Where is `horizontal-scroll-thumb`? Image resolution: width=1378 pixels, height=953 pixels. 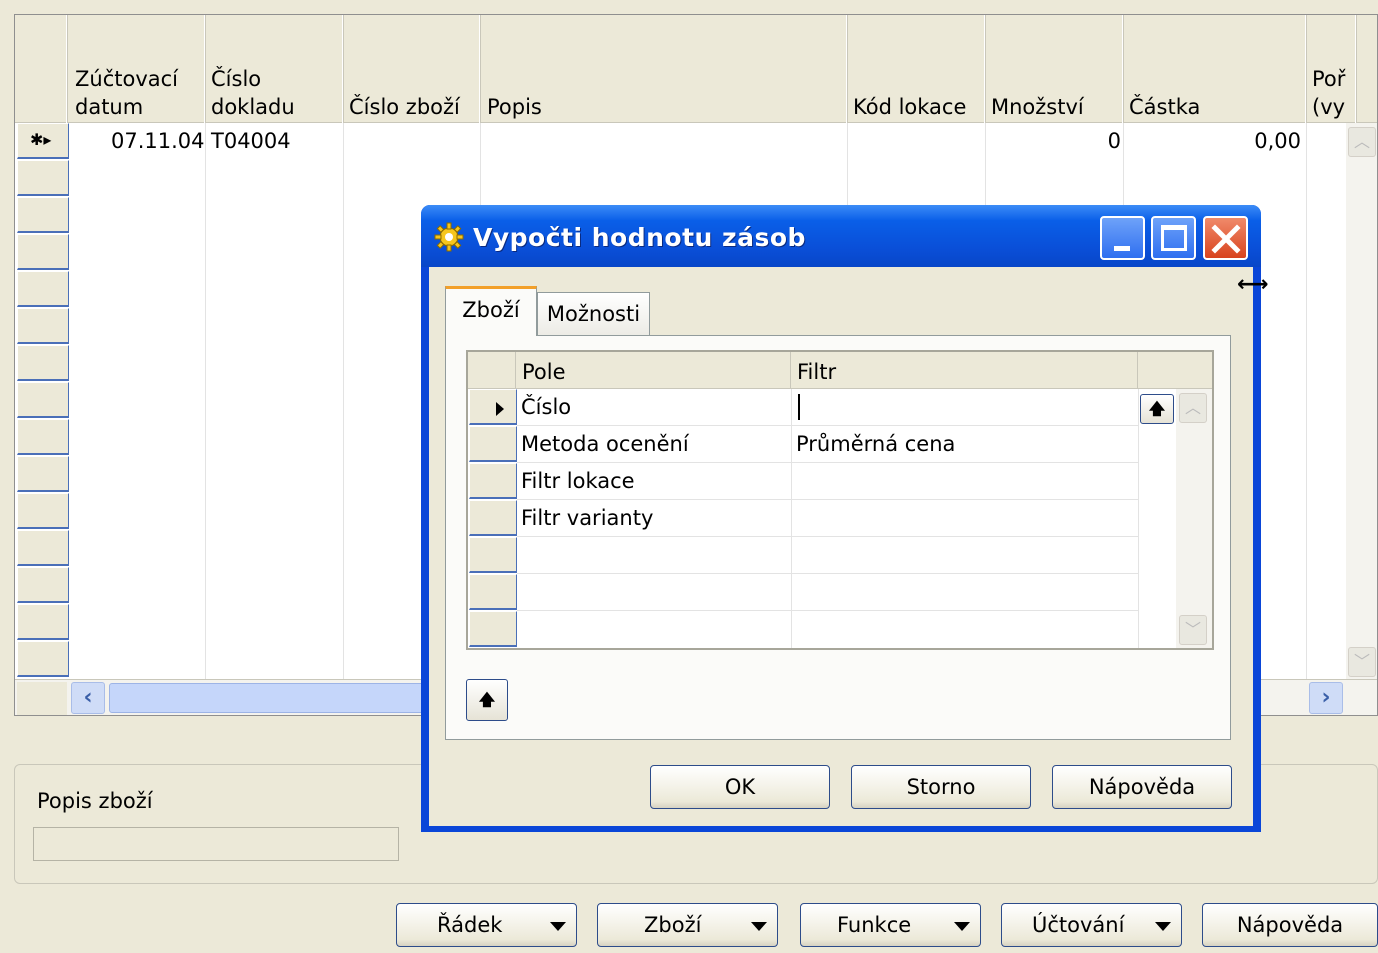
horizontal-scroll-thumb is located at coordinates (274, 698).